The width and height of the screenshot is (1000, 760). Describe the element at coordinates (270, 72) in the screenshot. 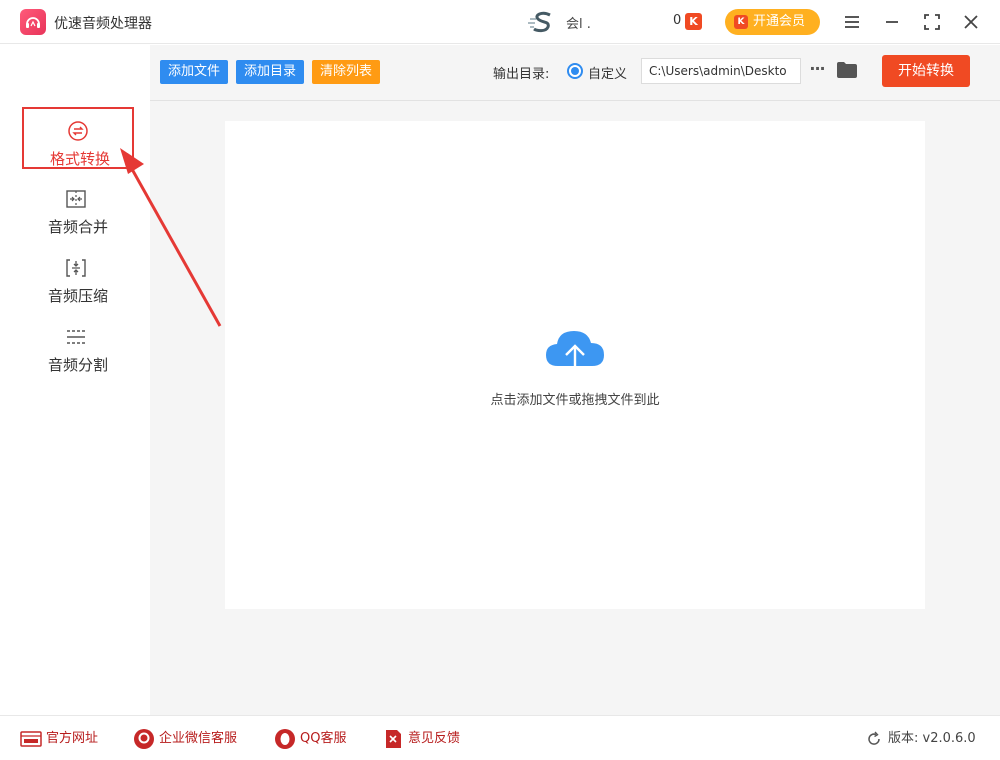

I see `add-folder-button: 添加目录` at that location.